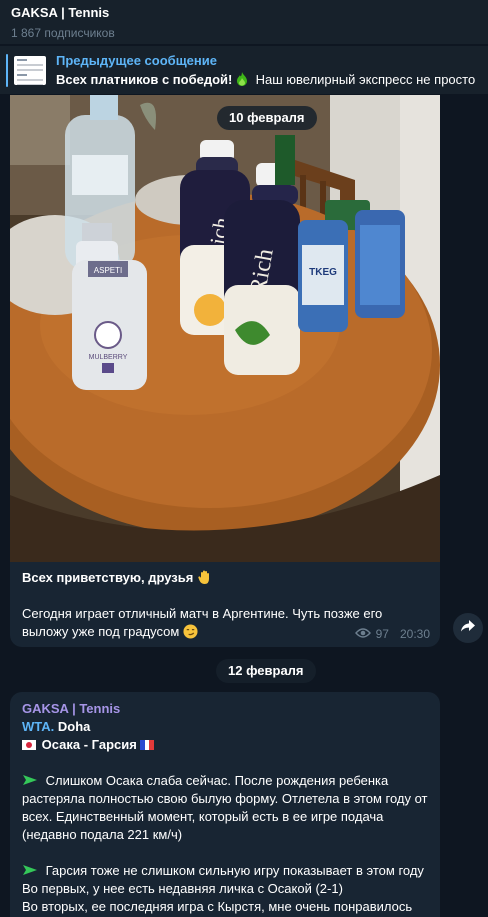 The width and height of the screenshot is (488, 917). I want to click on date-divider: 12 февраля, so click(266, 671).